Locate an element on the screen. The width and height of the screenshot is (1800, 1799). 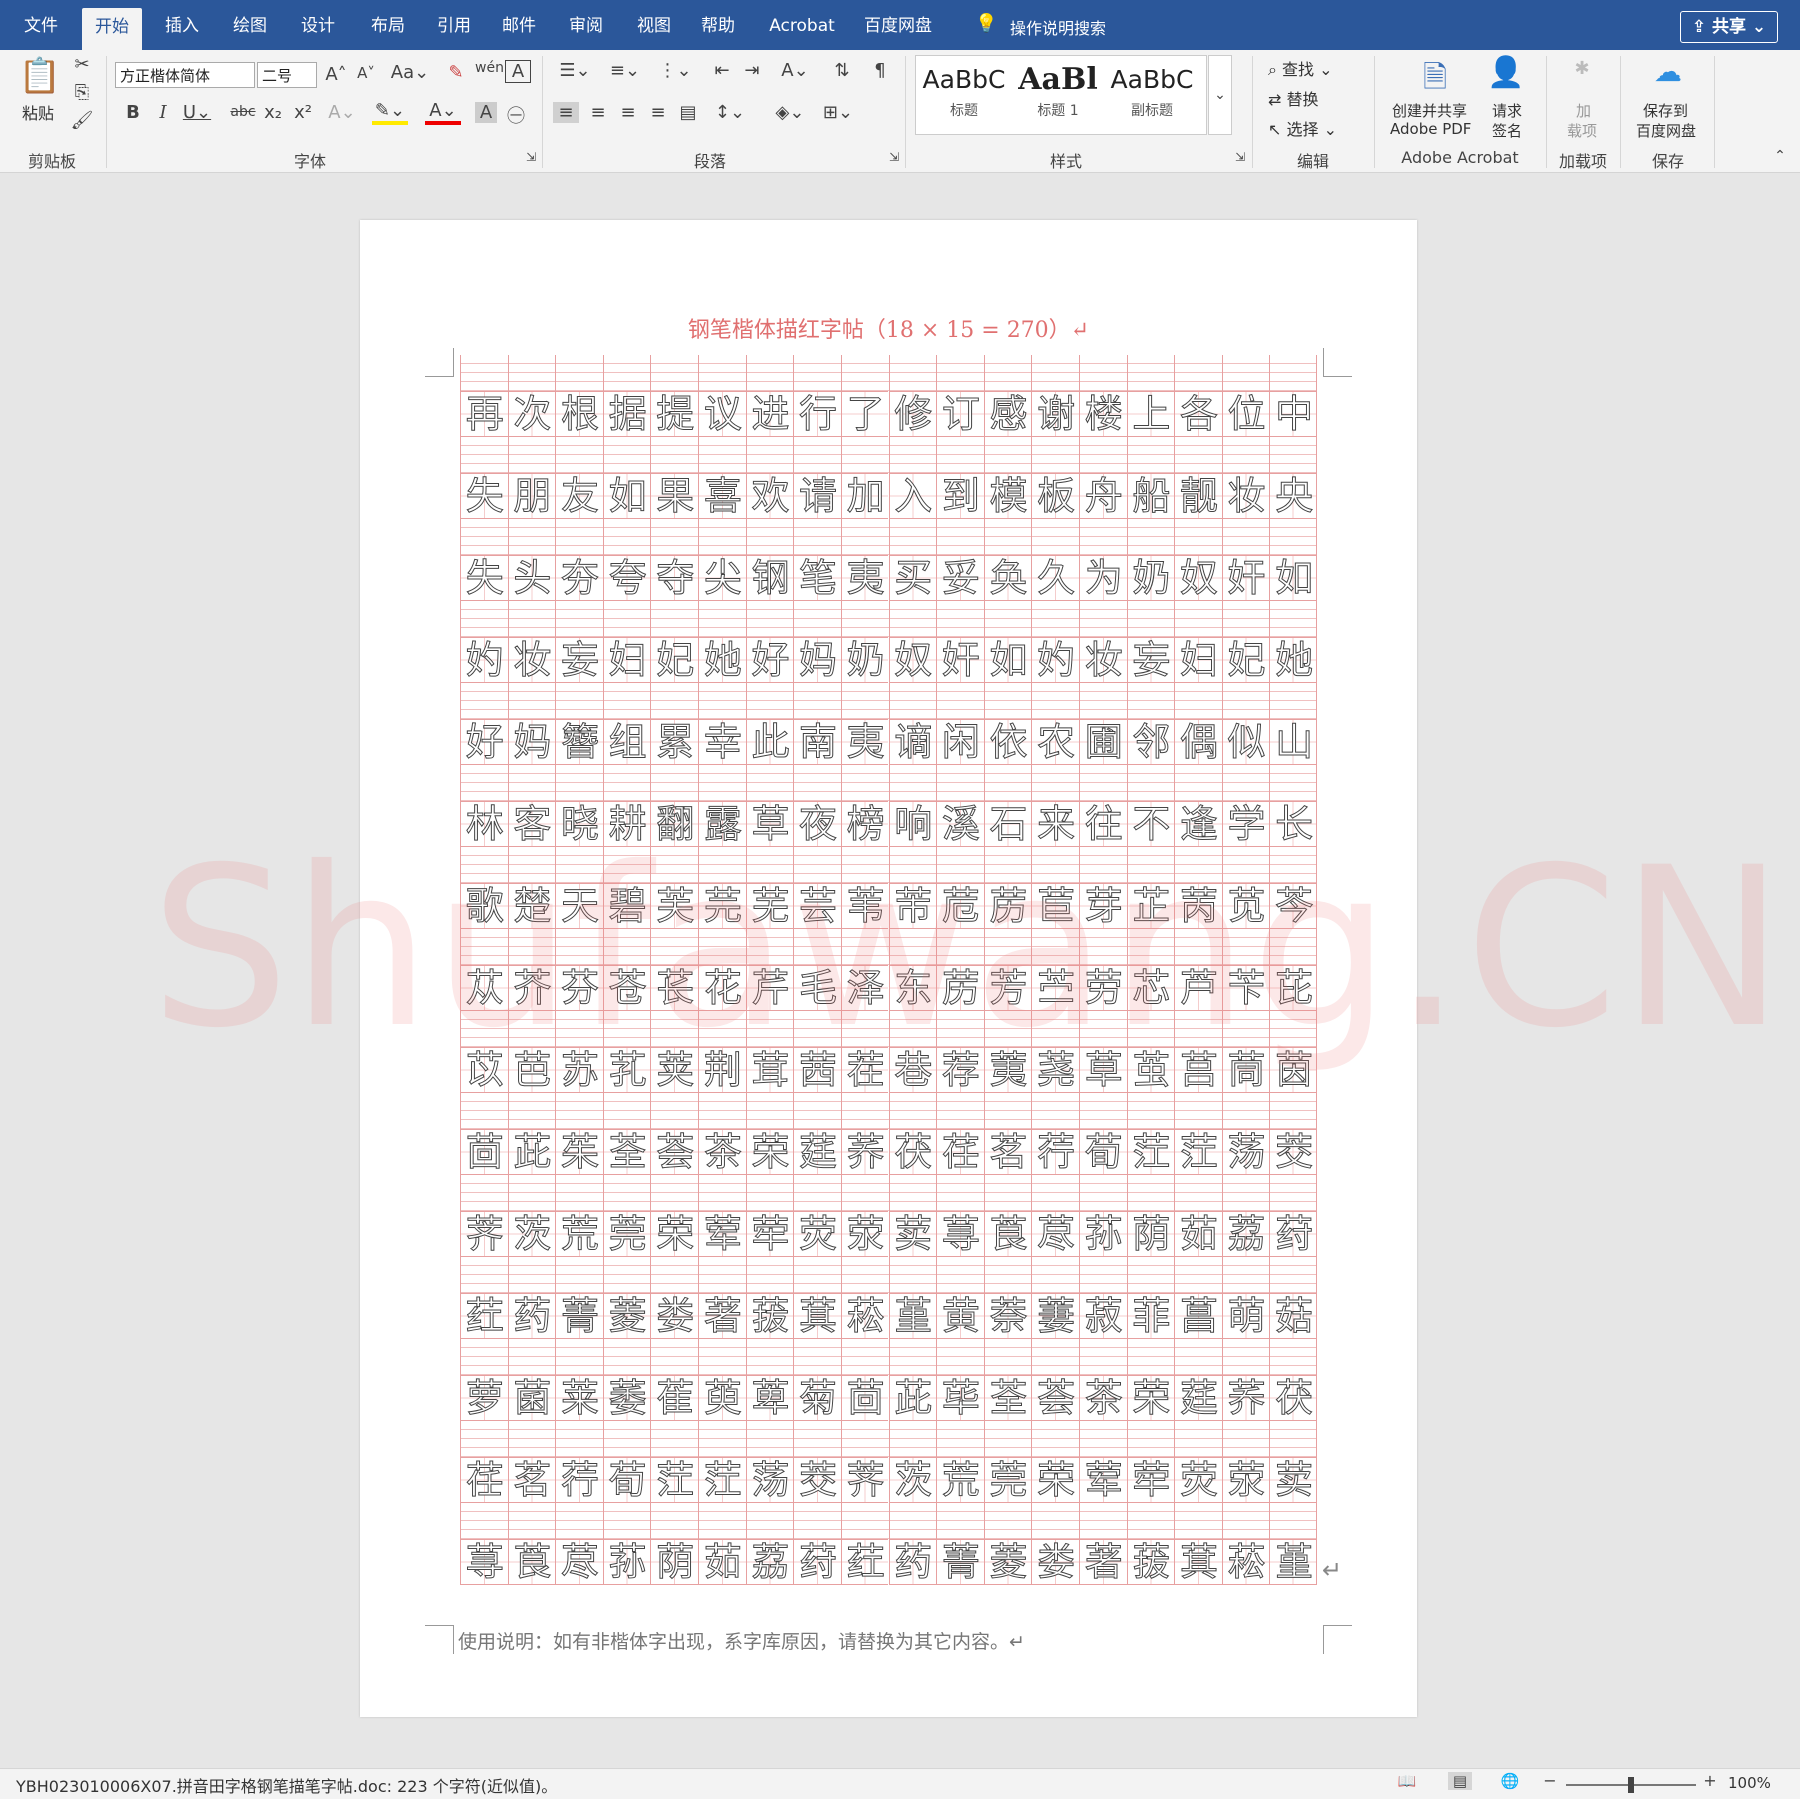
addins-label2: 载项 is located at coordinates (1582, 130).